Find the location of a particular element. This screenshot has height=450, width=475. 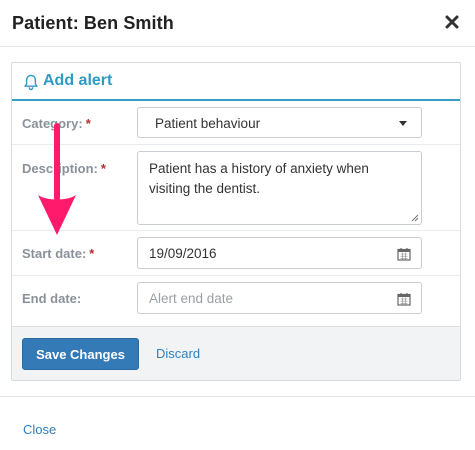

description-label: Description: * is located at coordinates (64, 168).